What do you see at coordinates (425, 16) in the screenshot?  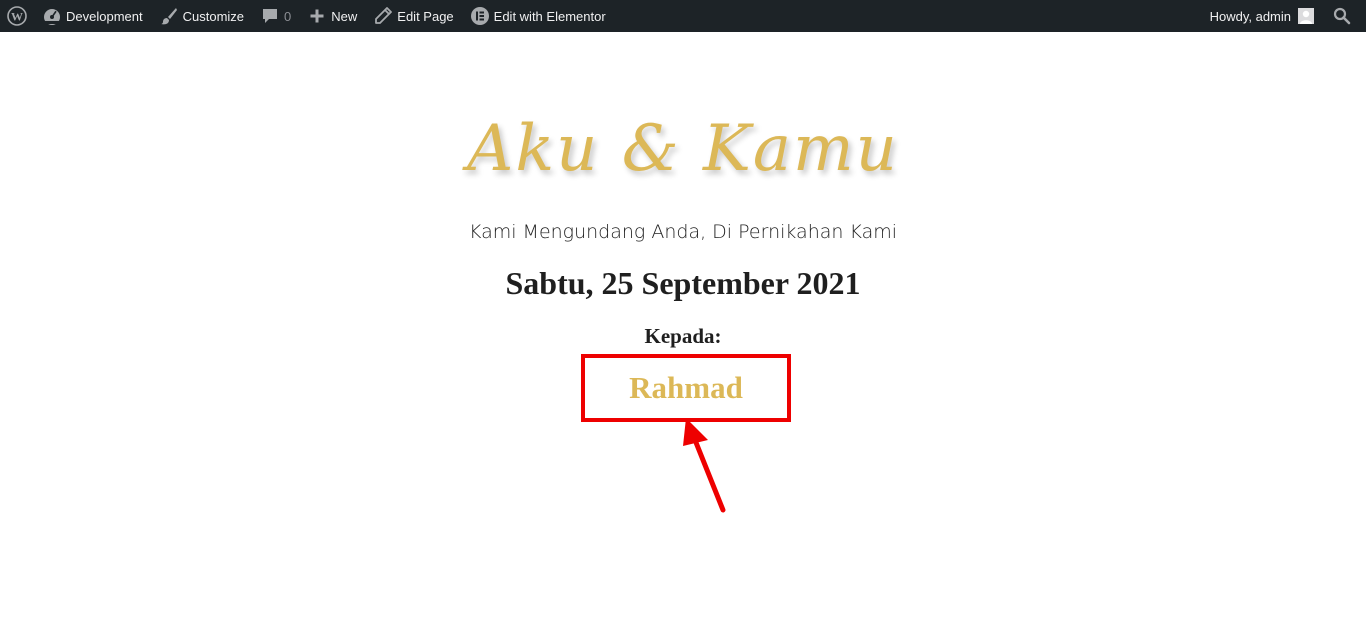 I see `edit-page-label: Edit Page` at bounding box center [425, 16].